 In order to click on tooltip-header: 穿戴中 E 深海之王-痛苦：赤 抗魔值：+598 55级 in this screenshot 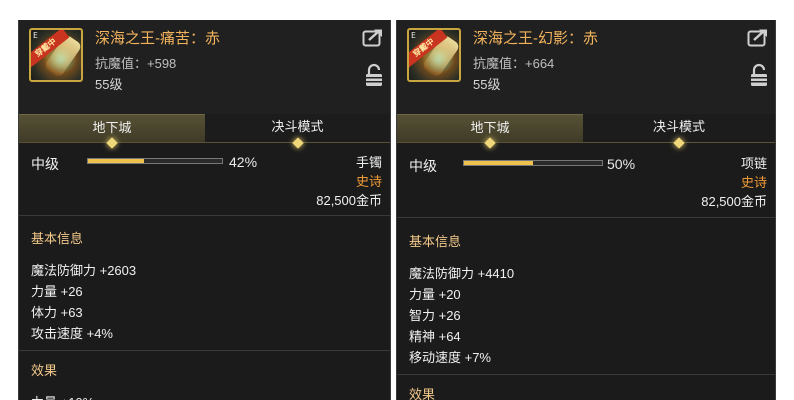, I will do `click(204, 67)`.